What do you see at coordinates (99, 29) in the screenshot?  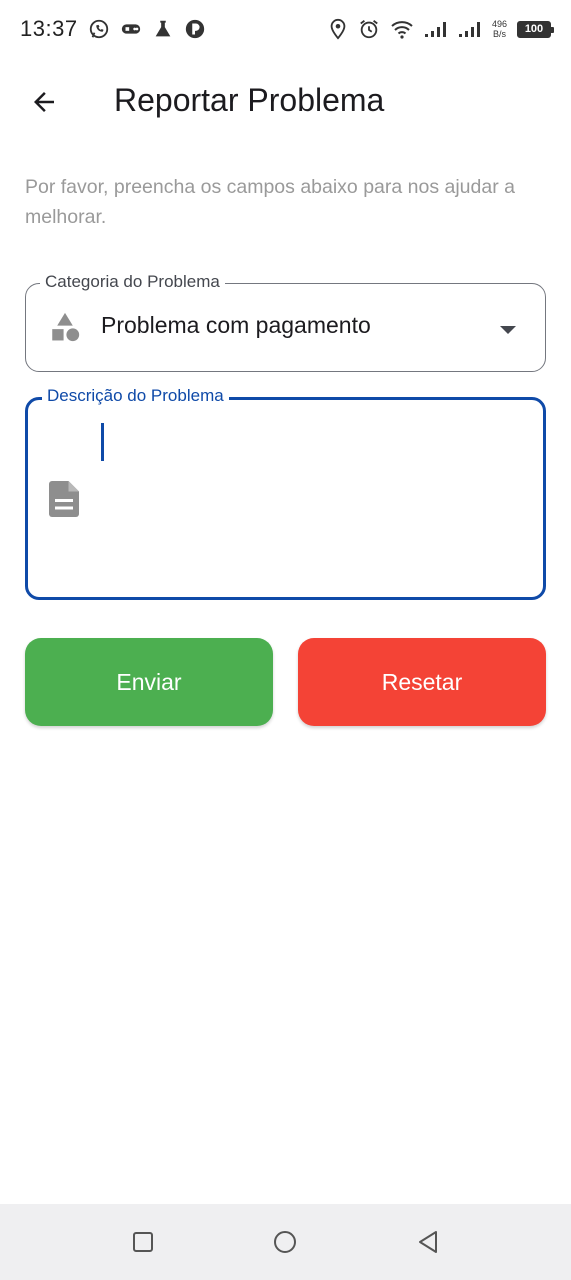 I see `whatsapp-icon` at bounding box center [99, 29].